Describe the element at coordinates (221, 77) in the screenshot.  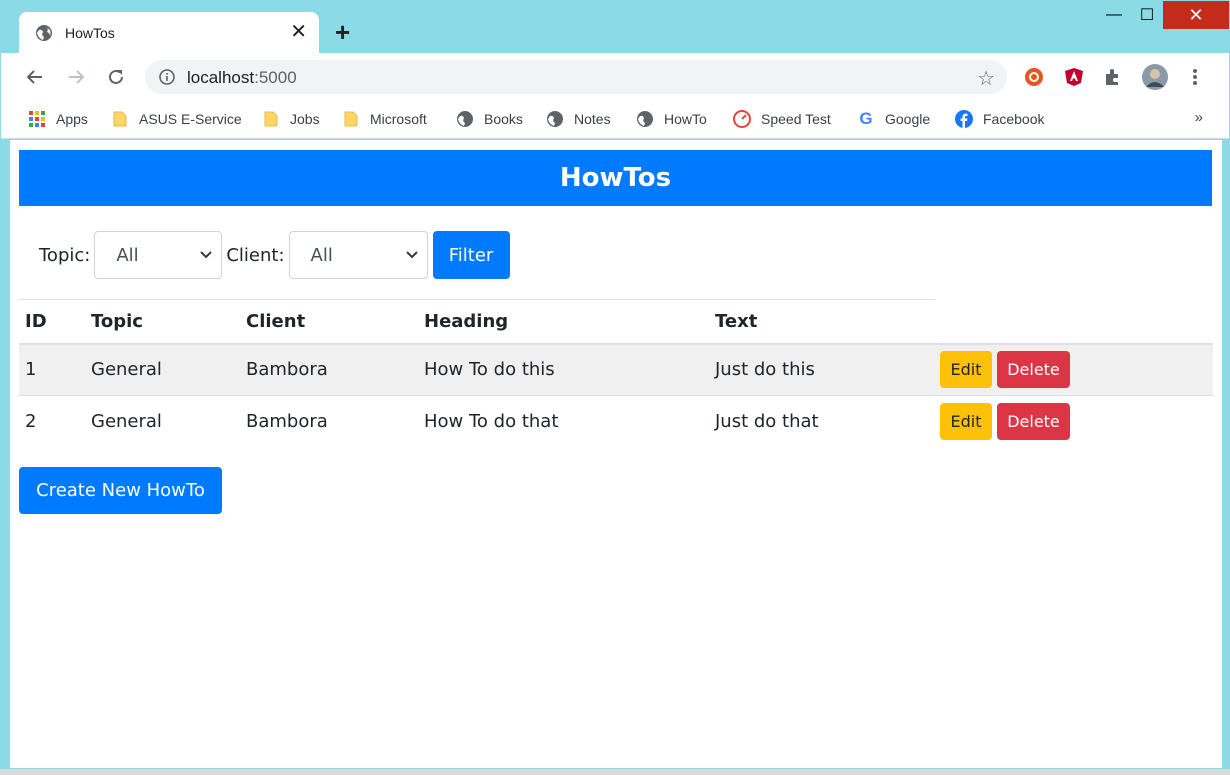
I see `url-host: localhost` at that location.